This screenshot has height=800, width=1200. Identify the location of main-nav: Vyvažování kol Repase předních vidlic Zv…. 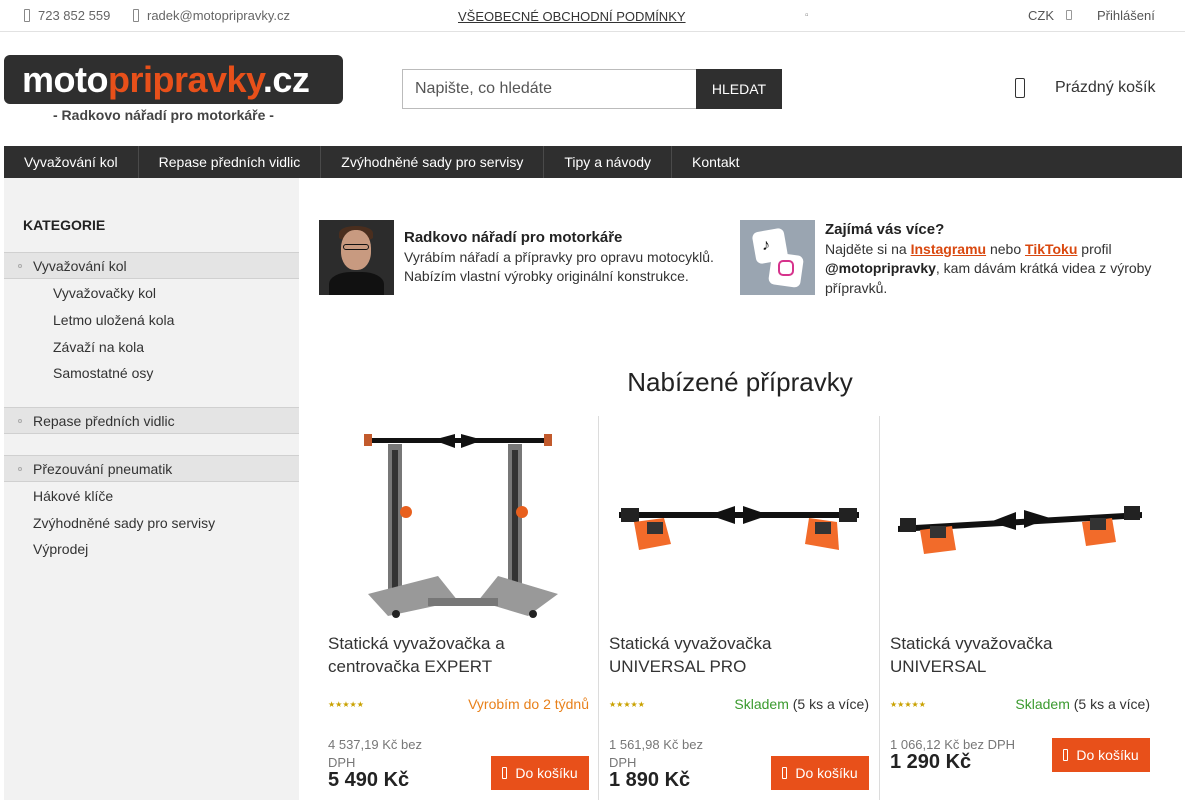
(593, 162).